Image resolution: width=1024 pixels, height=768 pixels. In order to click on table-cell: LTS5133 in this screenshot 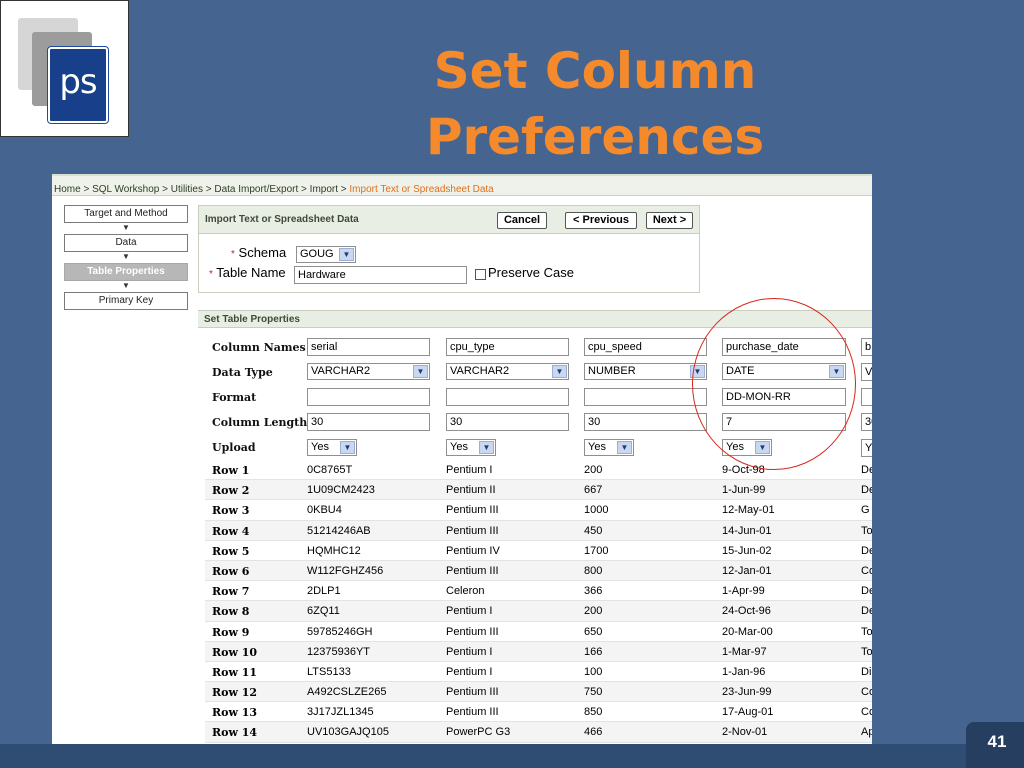, I will do `click(329, 671)`.